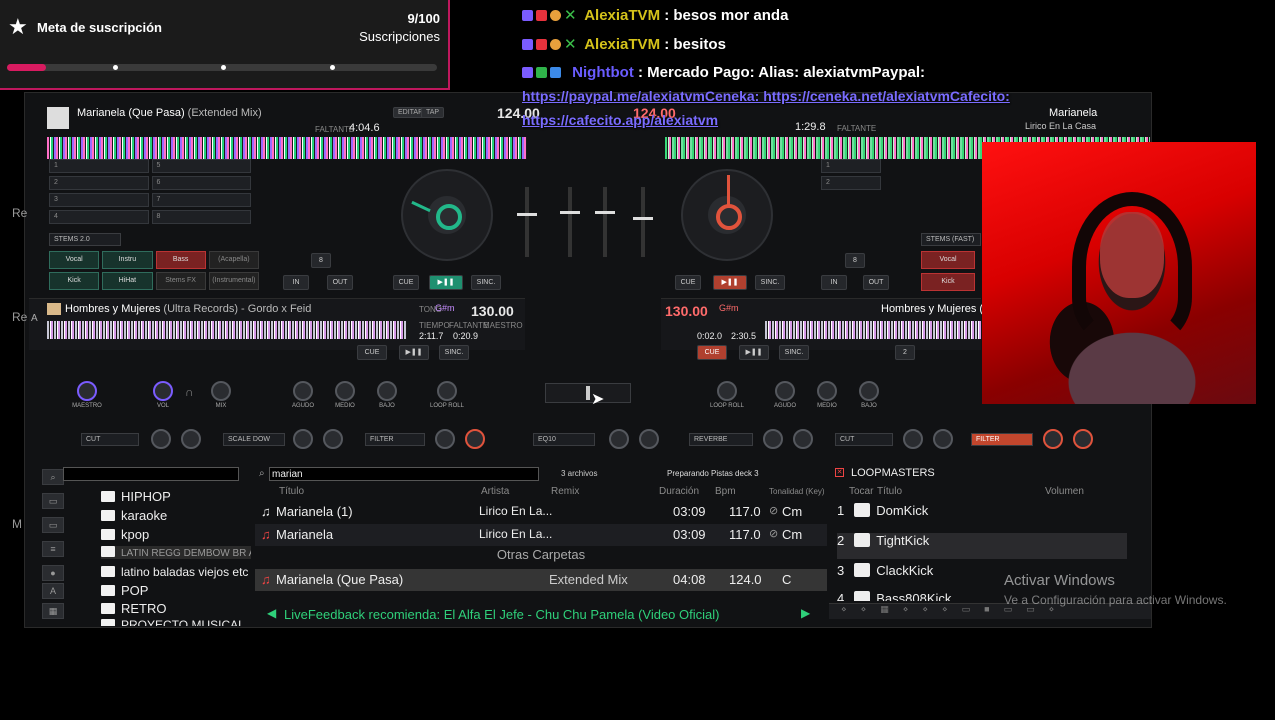 The height and width of the screenshot is (720, 1275). I want to click on pad-button: 5, so click(201, 166).